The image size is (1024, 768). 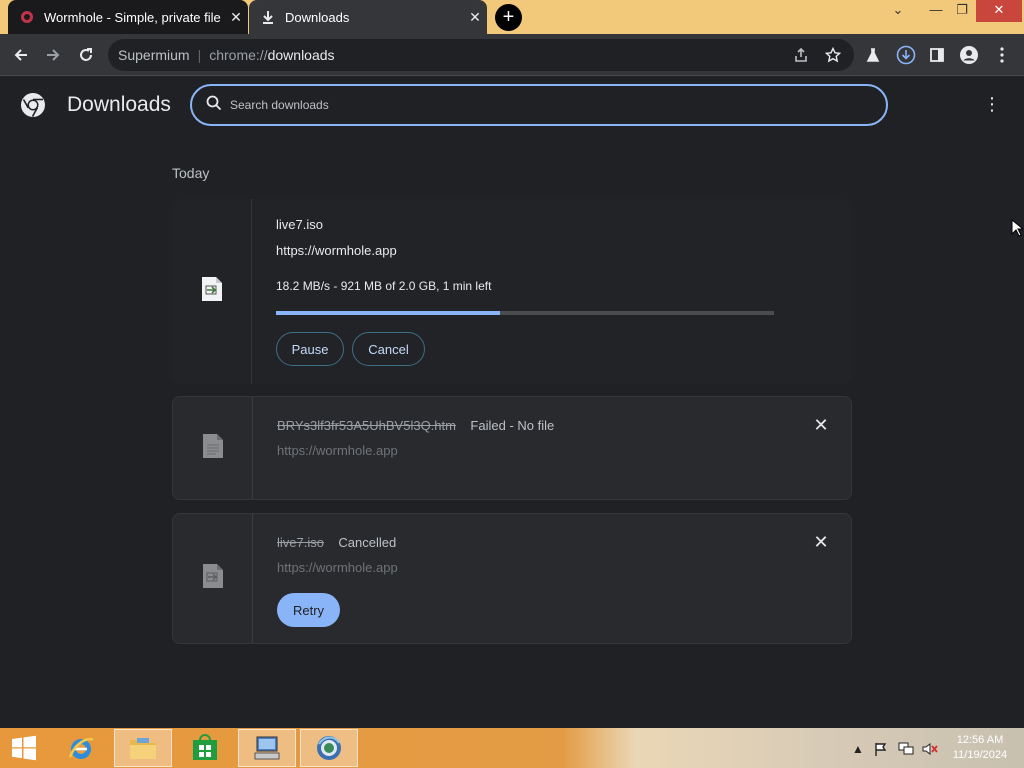 What do you see at coordinates (530, 105) in the screenshot?
I see `search-input` at bounding box center [530, 105].